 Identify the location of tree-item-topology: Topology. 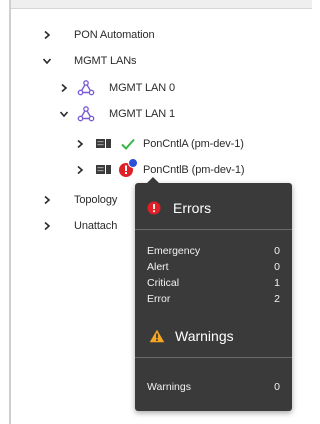
(79, 200).